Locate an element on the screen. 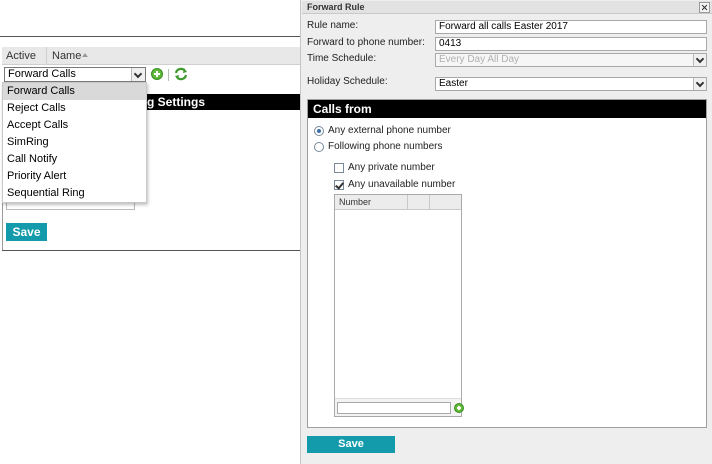 This screenshot has width=712, height=464. dropdown-option-priority-alert: Priority Alert is located at coordinates (74, 176).